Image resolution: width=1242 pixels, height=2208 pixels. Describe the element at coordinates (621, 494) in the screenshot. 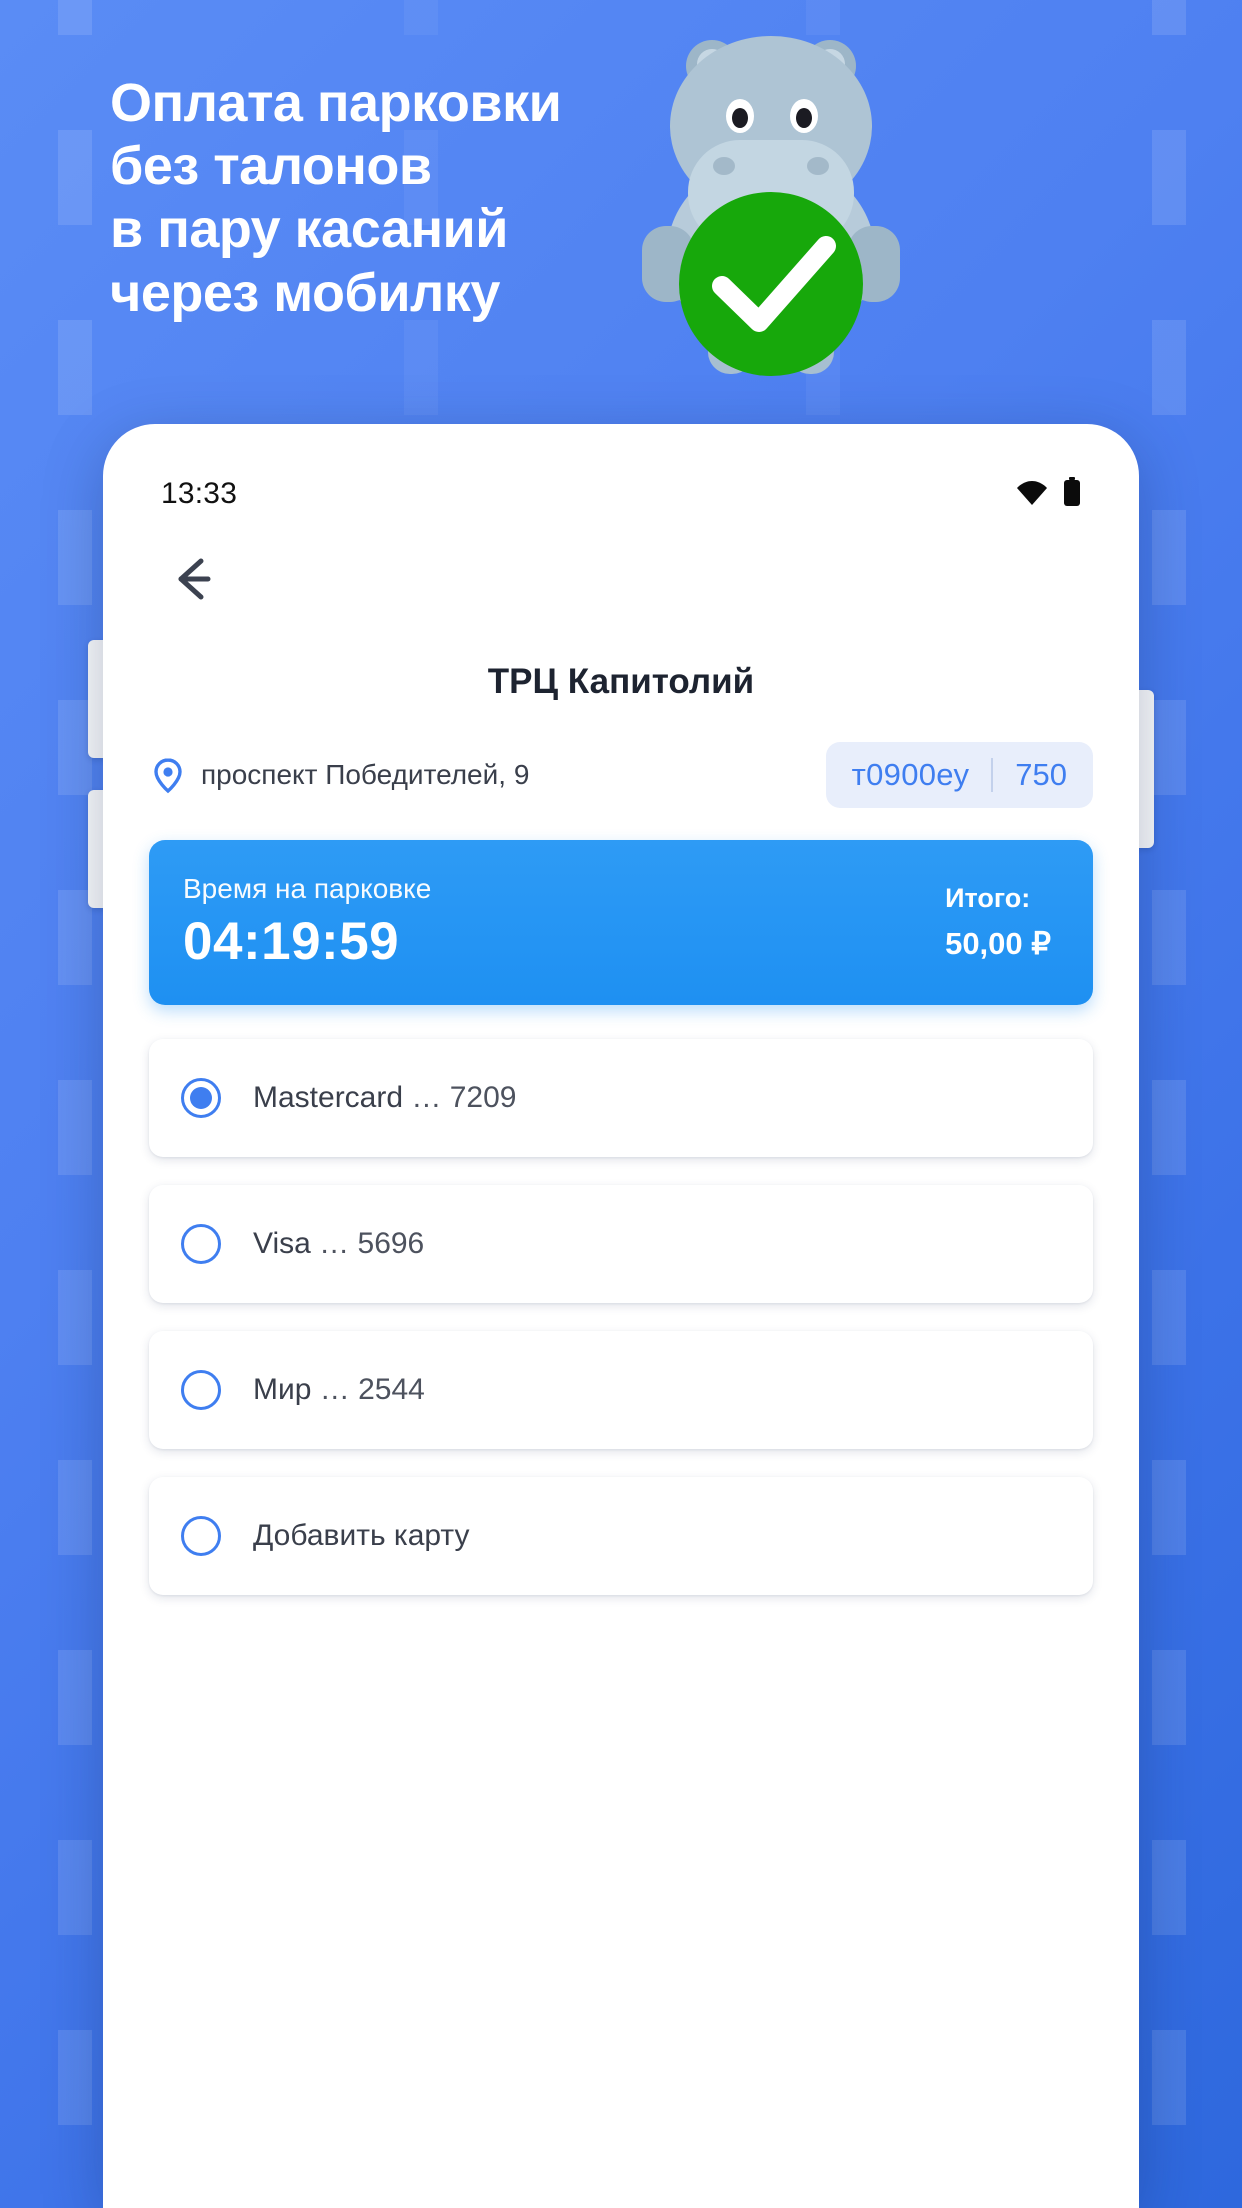

I see `status-bar: 13:33` at that location.